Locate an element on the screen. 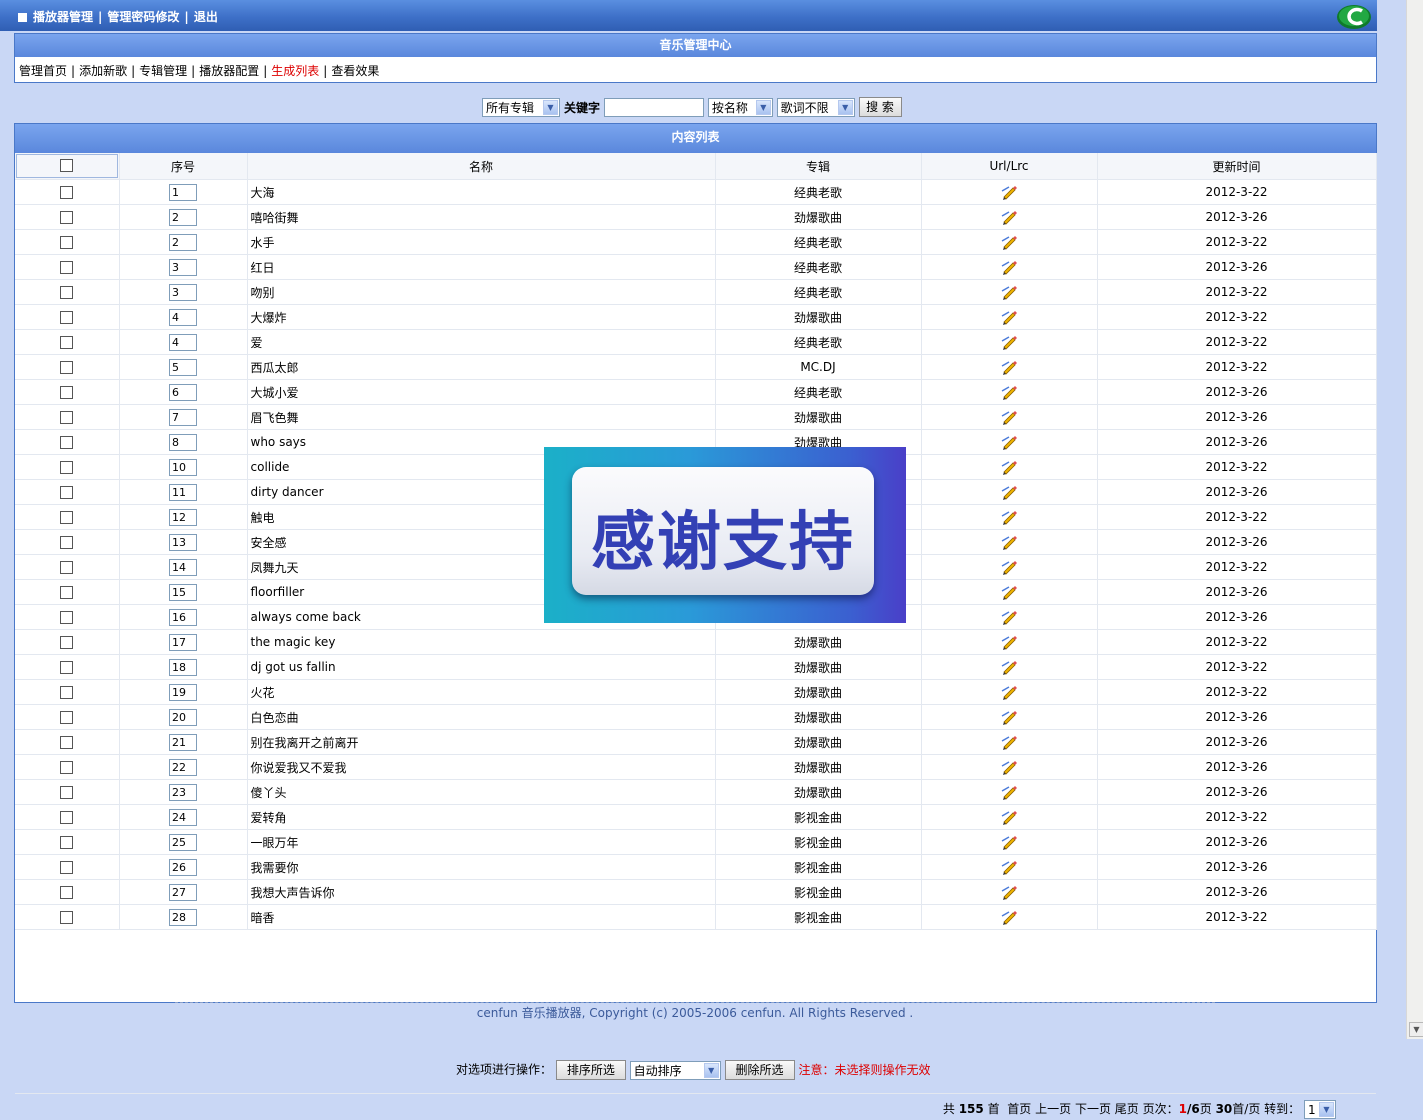  search-field-select: 按名称 ▼ is located at coordinates (740, 107).